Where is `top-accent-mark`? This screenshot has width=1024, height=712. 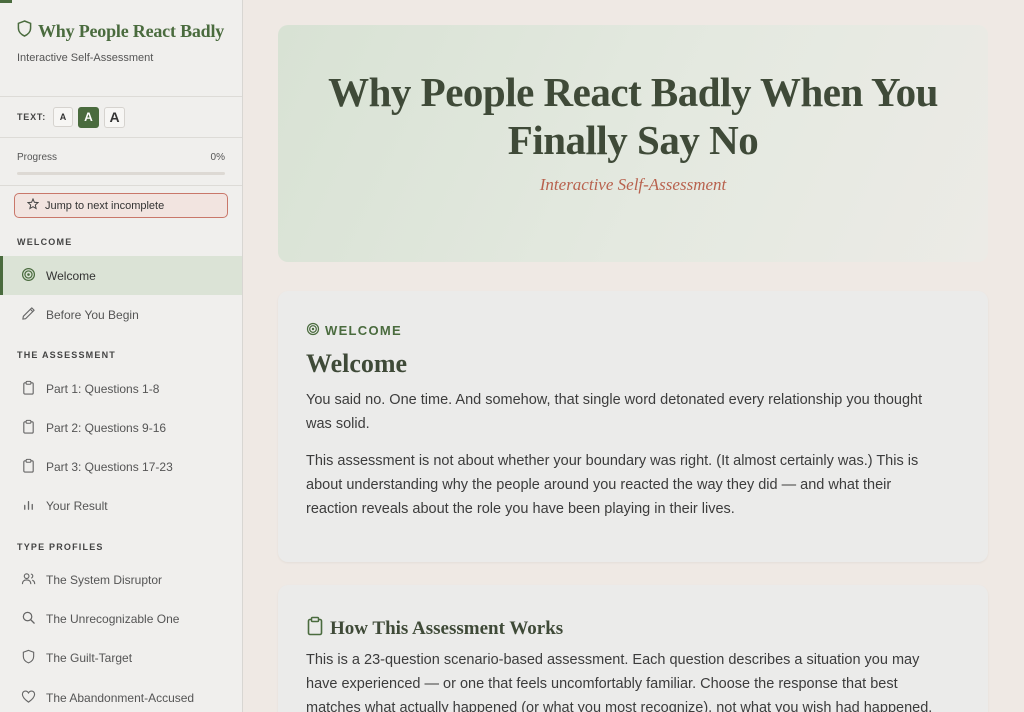 top-accent-mark is located at coordinates (6, 1).